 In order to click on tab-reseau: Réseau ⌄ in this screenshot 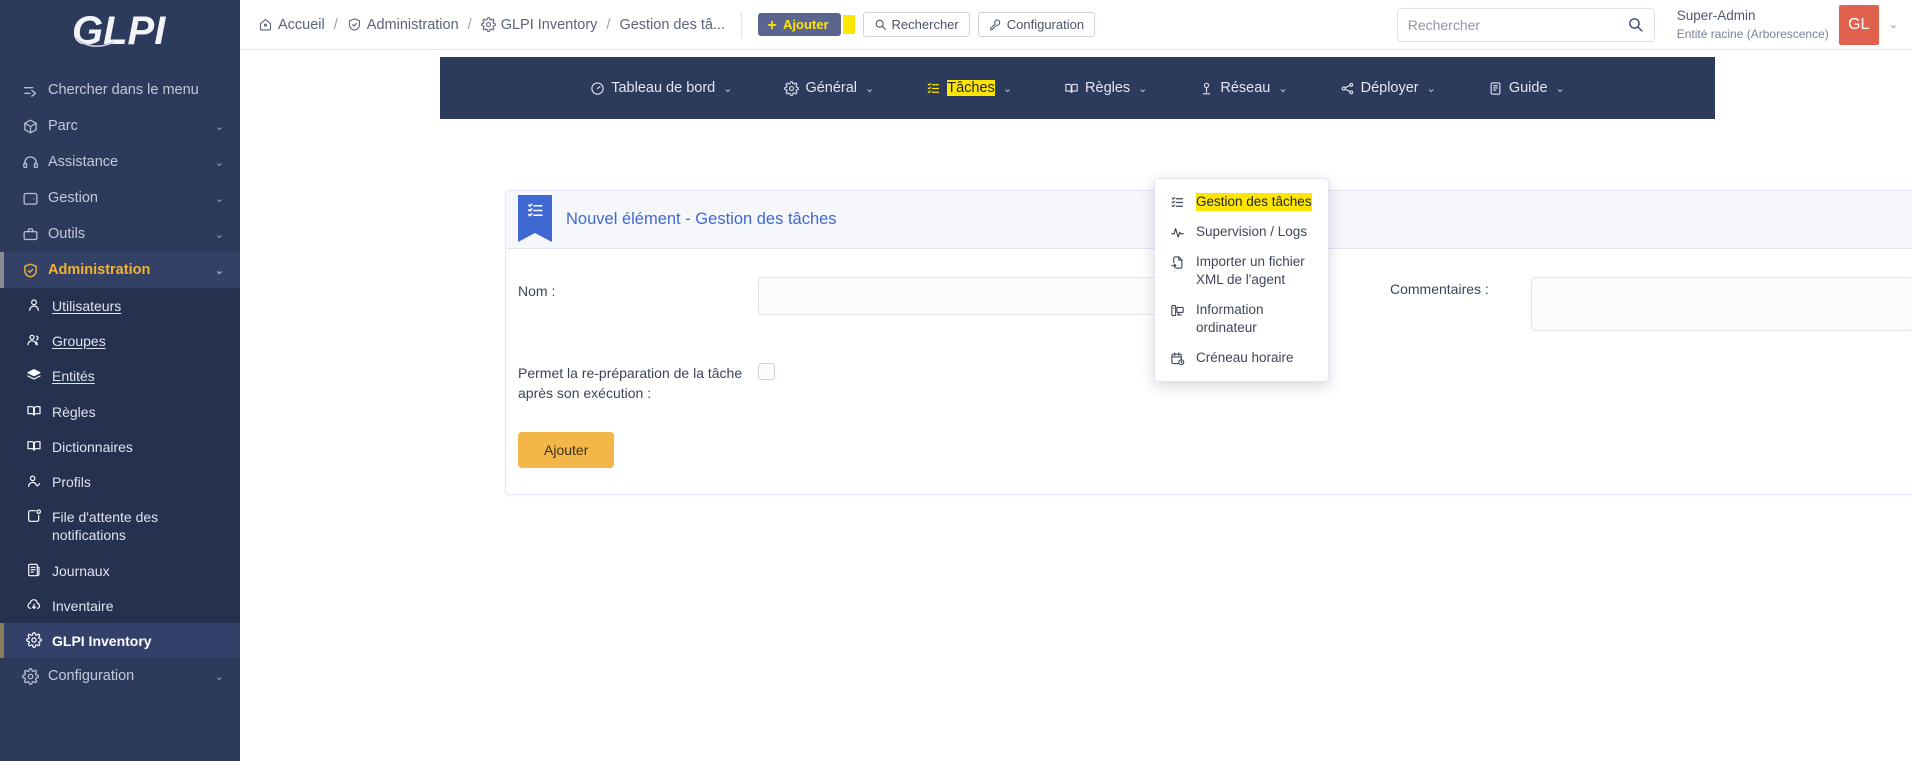, I will do `click(1243, 88)`.